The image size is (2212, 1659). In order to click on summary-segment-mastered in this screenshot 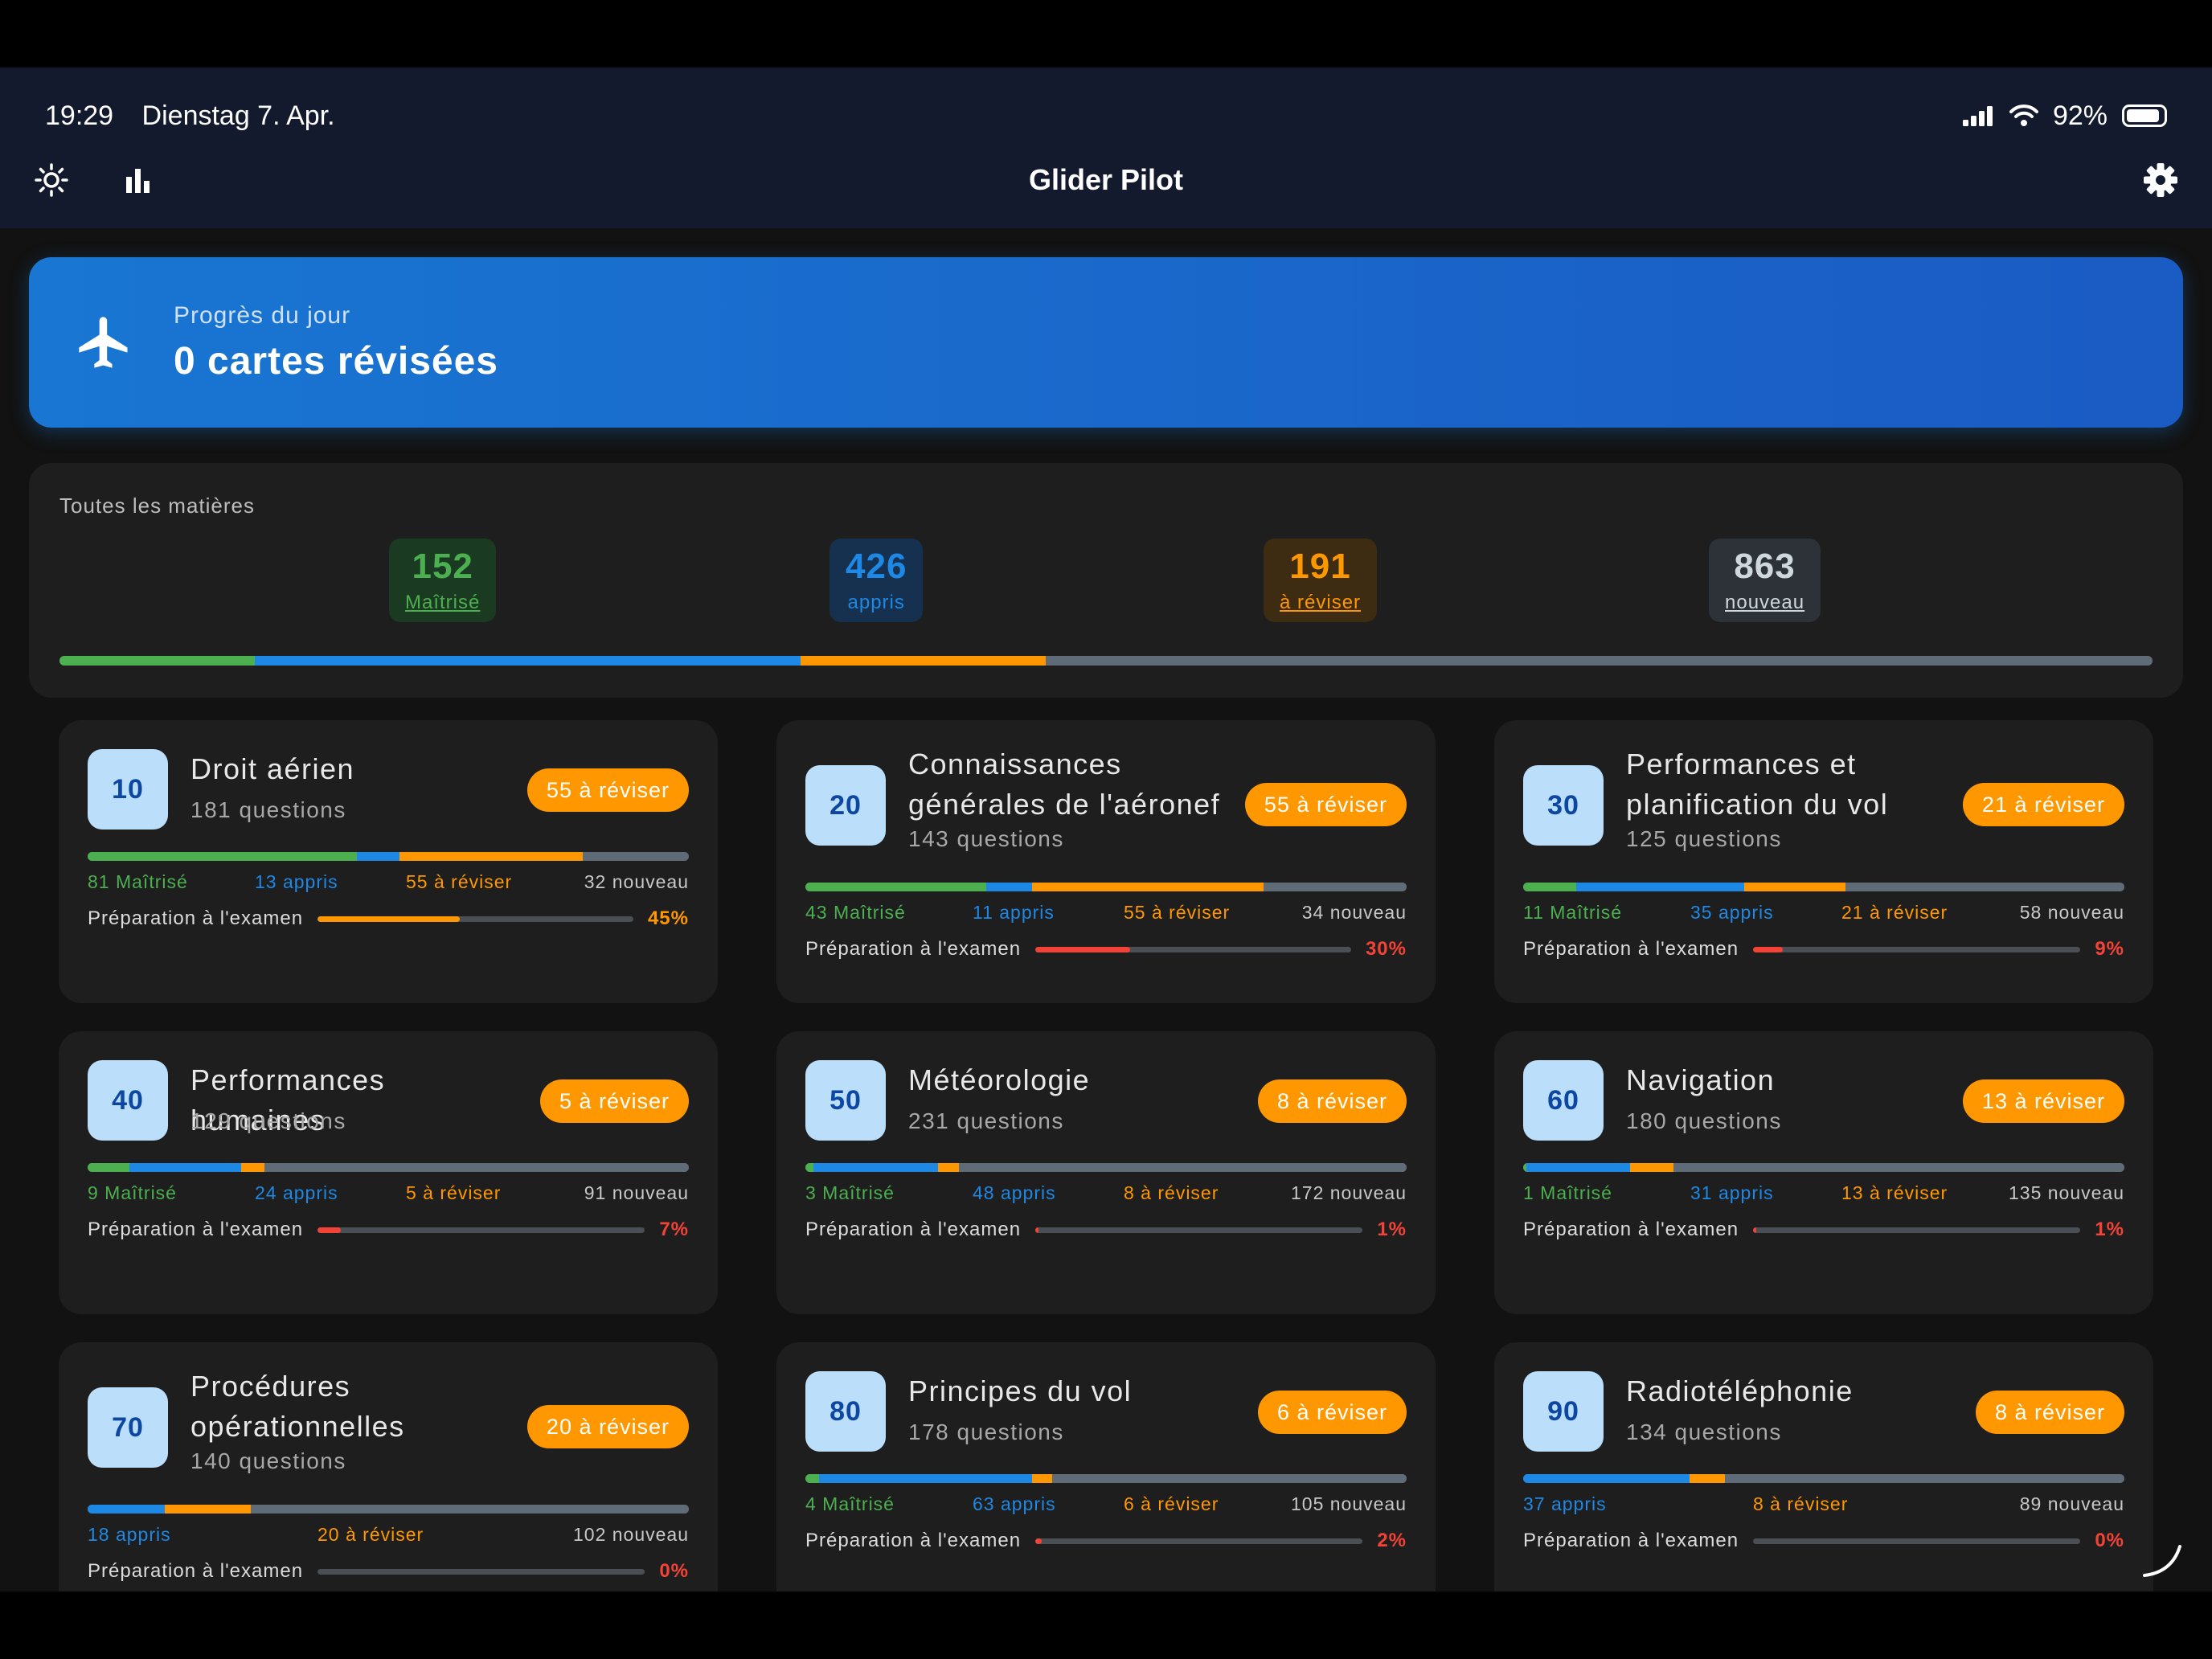, I will do `click(157, 661)`.